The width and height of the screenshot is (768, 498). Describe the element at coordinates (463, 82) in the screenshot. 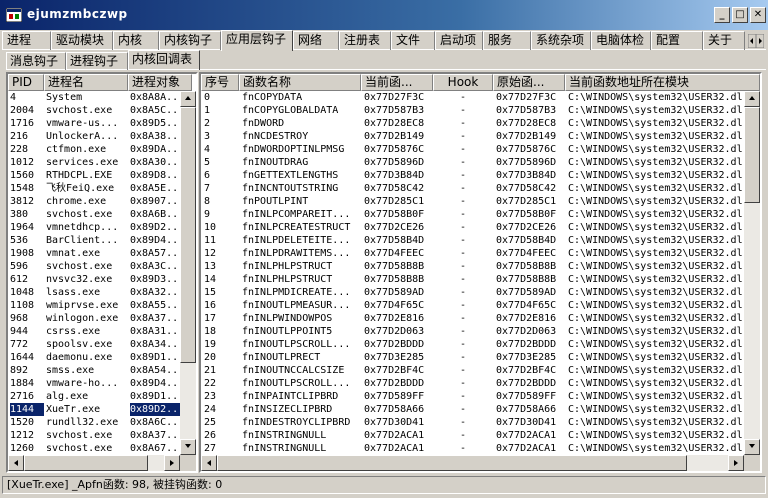

I see `column-header-hook: Hook` at that location.